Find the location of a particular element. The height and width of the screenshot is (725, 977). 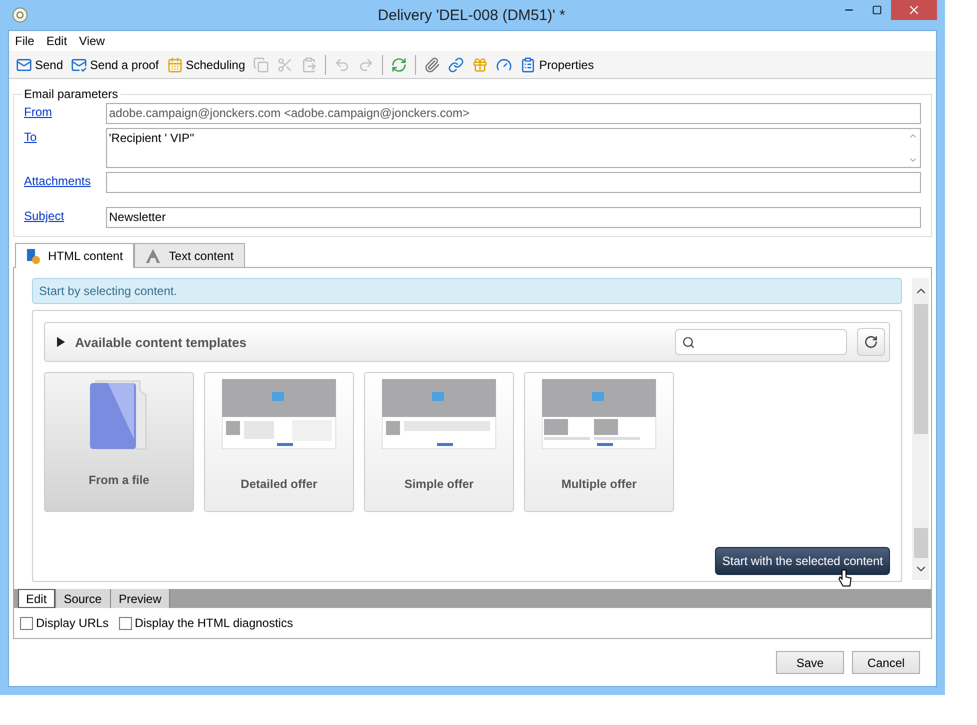

scrollbar is located at coordinates (920, 429).